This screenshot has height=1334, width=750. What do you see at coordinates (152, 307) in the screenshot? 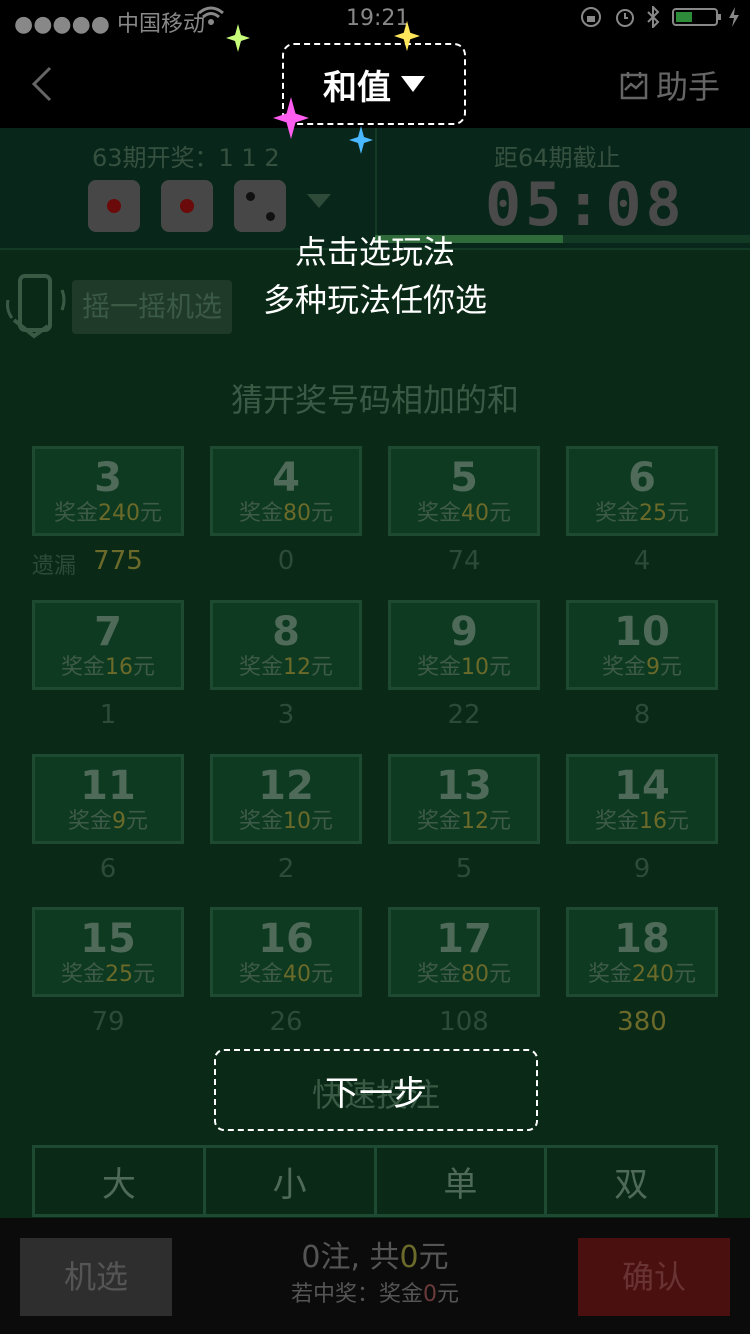
I see `shake-random-button: 摇一摇机选` at bounding box center [152, 307].